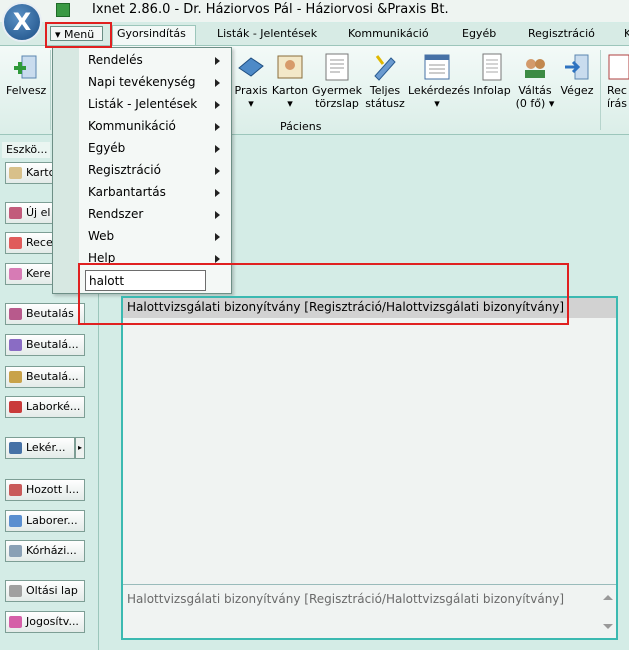 This screenshot has width=629, height=650. What do you see at coordinates (15, 274) in the screenshot?
I see `search-card-icon` at bounding box center [15, 274].